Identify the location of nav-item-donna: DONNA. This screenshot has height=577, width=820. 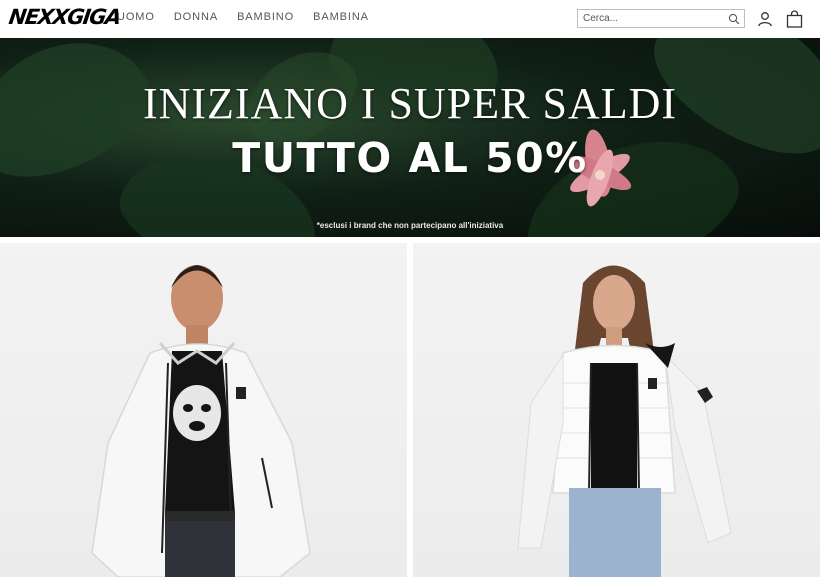
(196, 17).